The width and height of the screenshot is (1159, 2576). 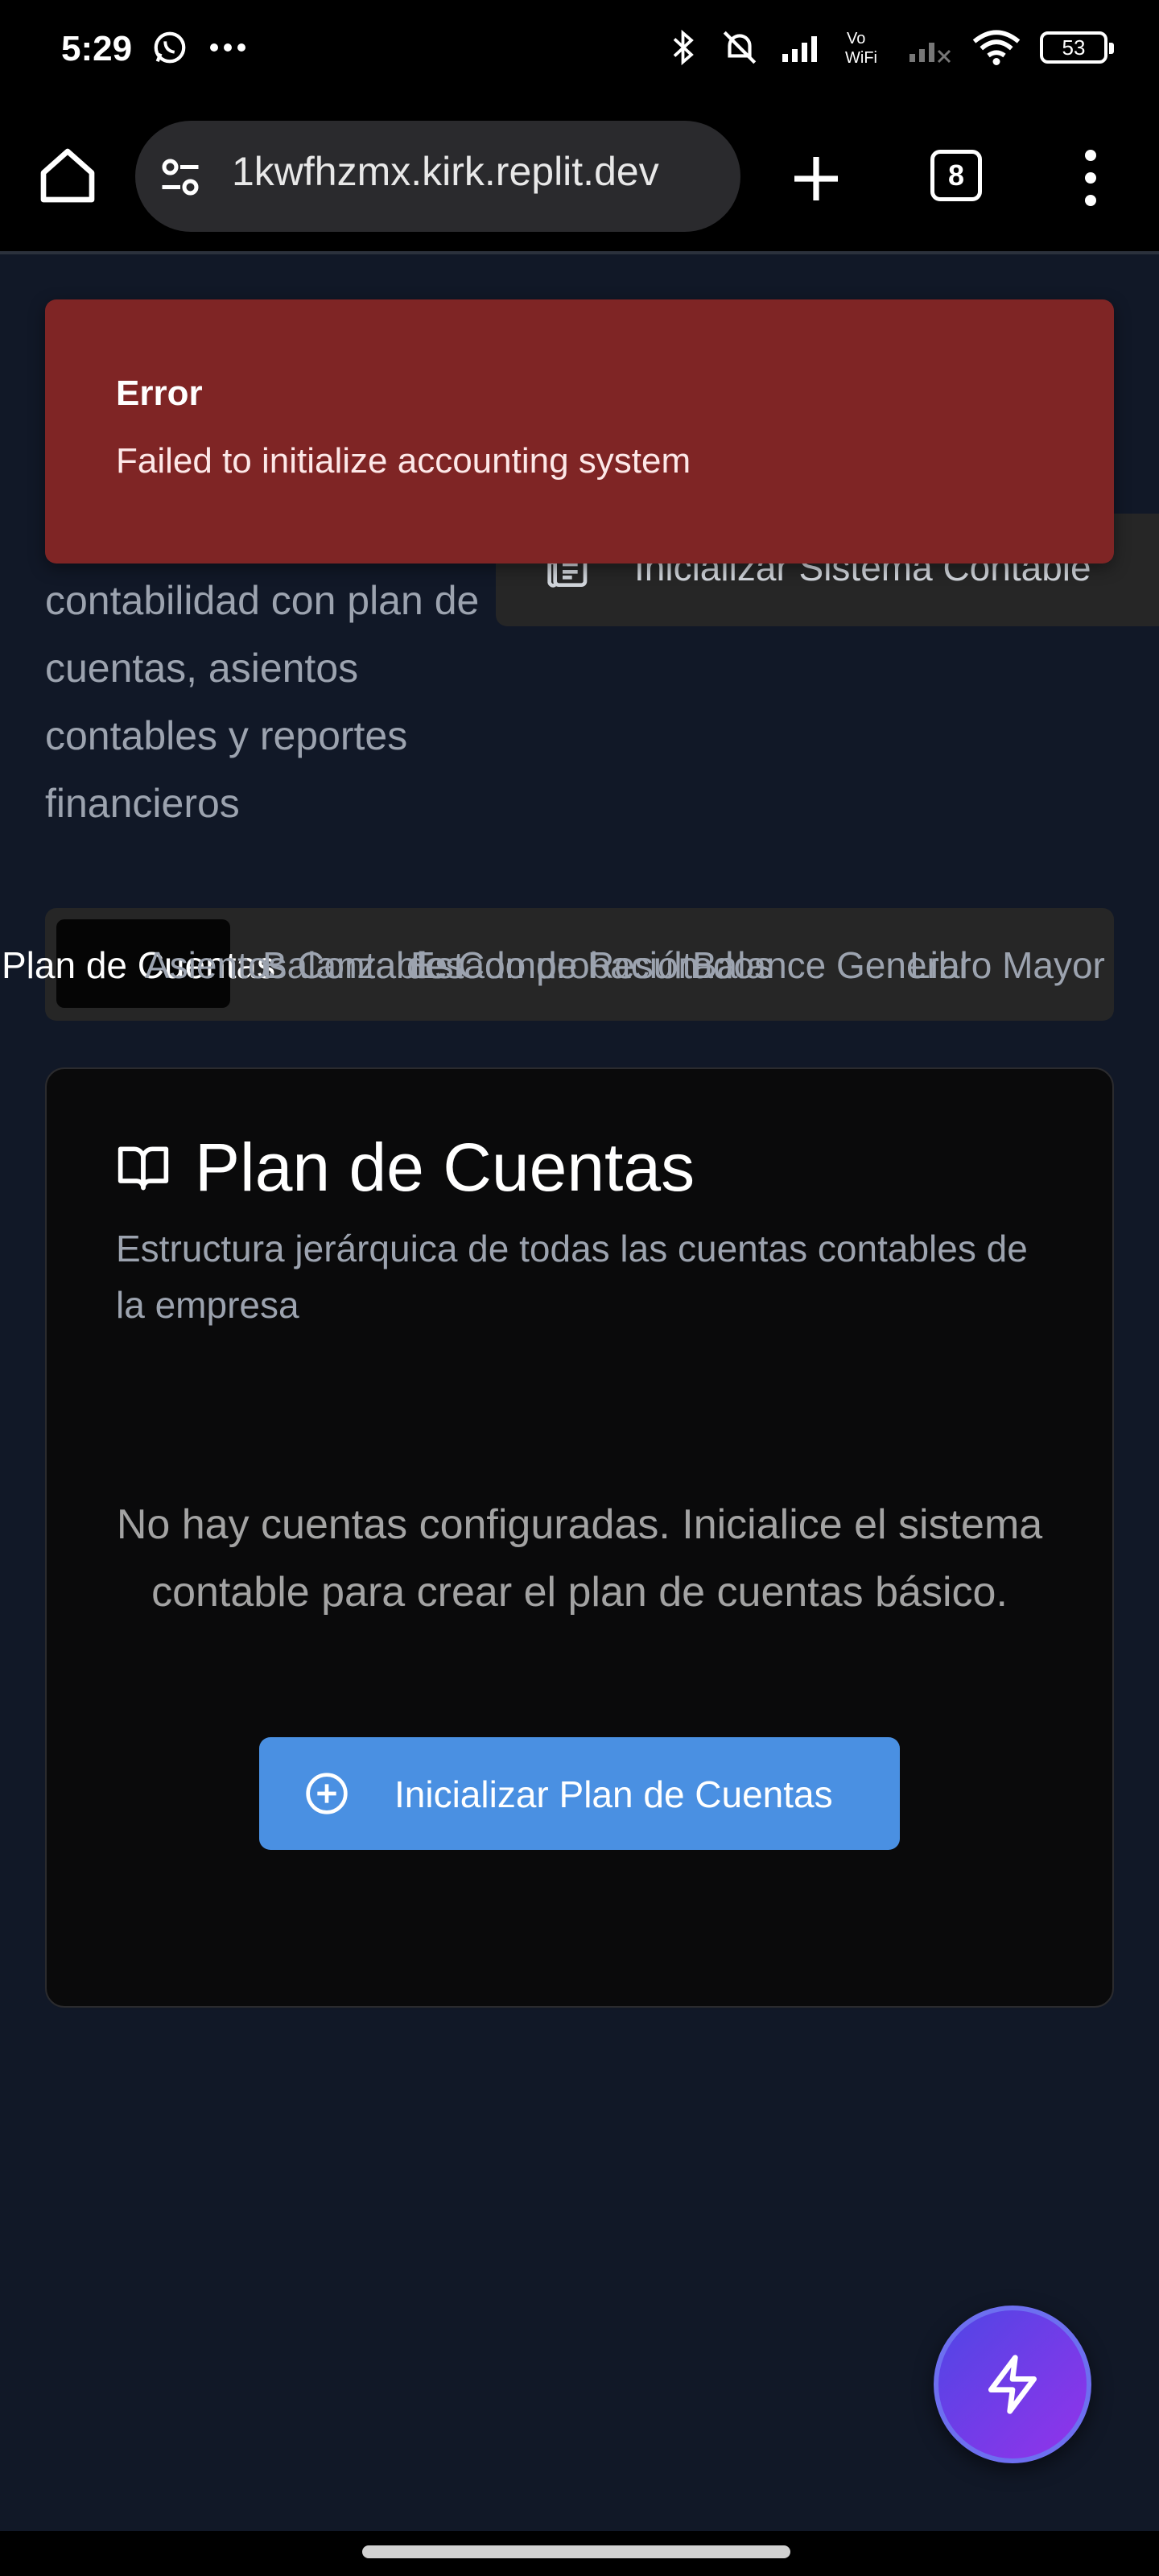 What do you see at coordinates (740, 47) in the screenshot?
I see `mute-icon` at bounding box center [740, 47].